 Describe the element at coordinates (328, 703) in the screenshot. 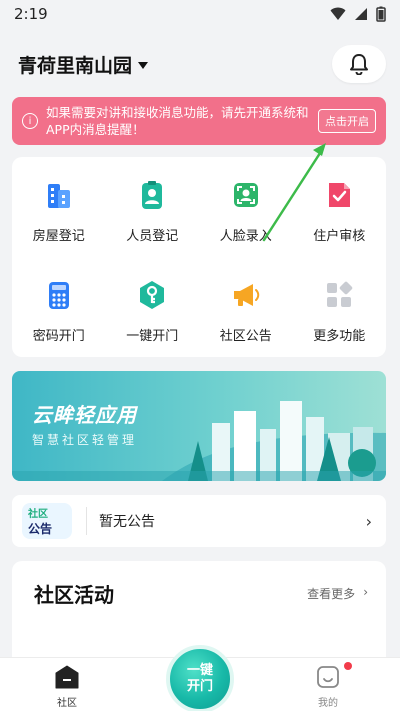

I see `nav-label: 我的` at that location.